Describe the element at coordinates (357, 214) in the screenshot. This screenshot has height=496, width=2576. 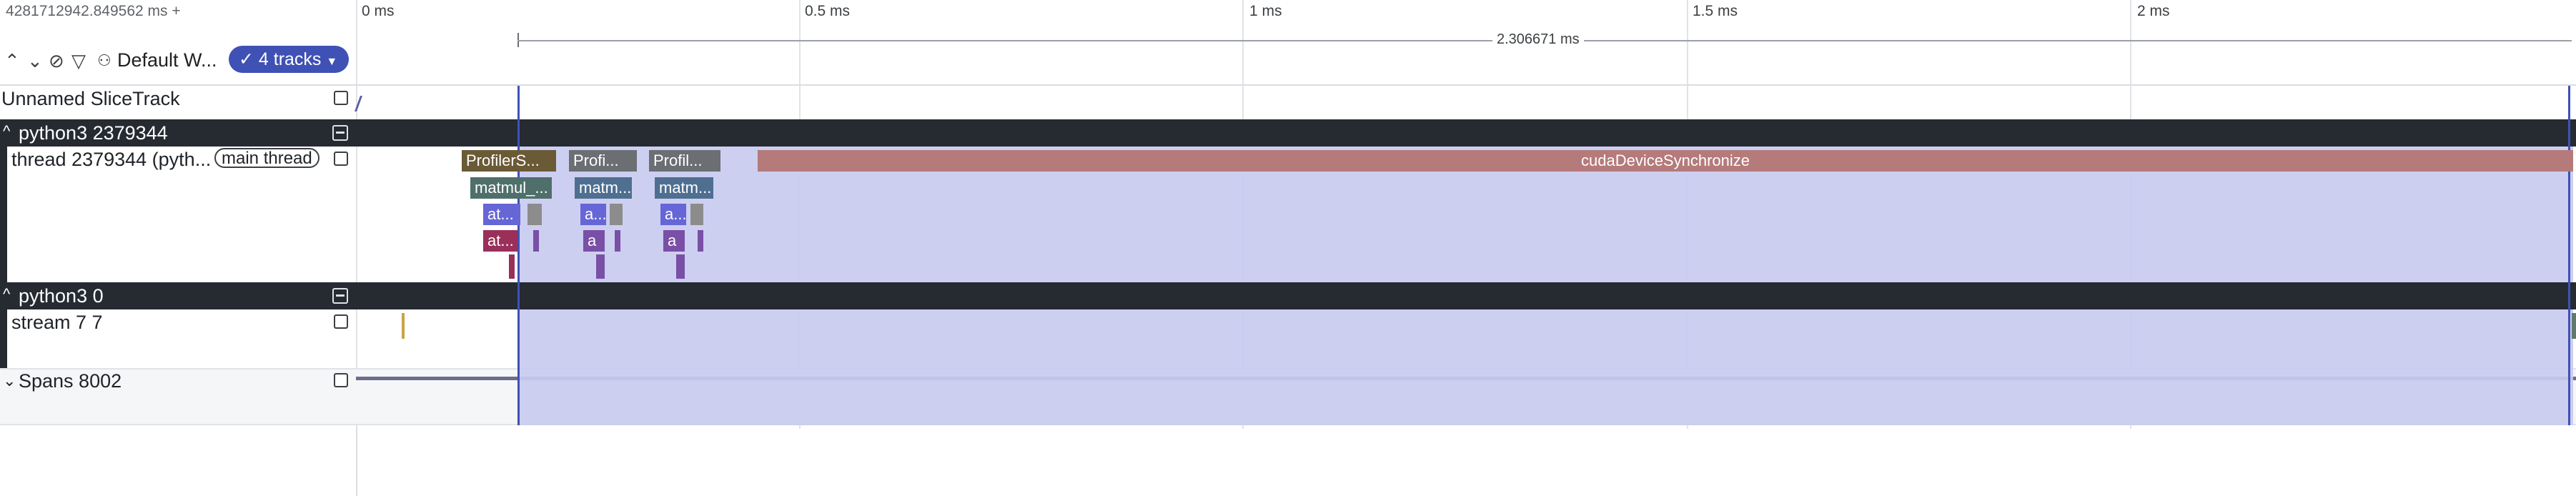
I see `grid-line` at that location.